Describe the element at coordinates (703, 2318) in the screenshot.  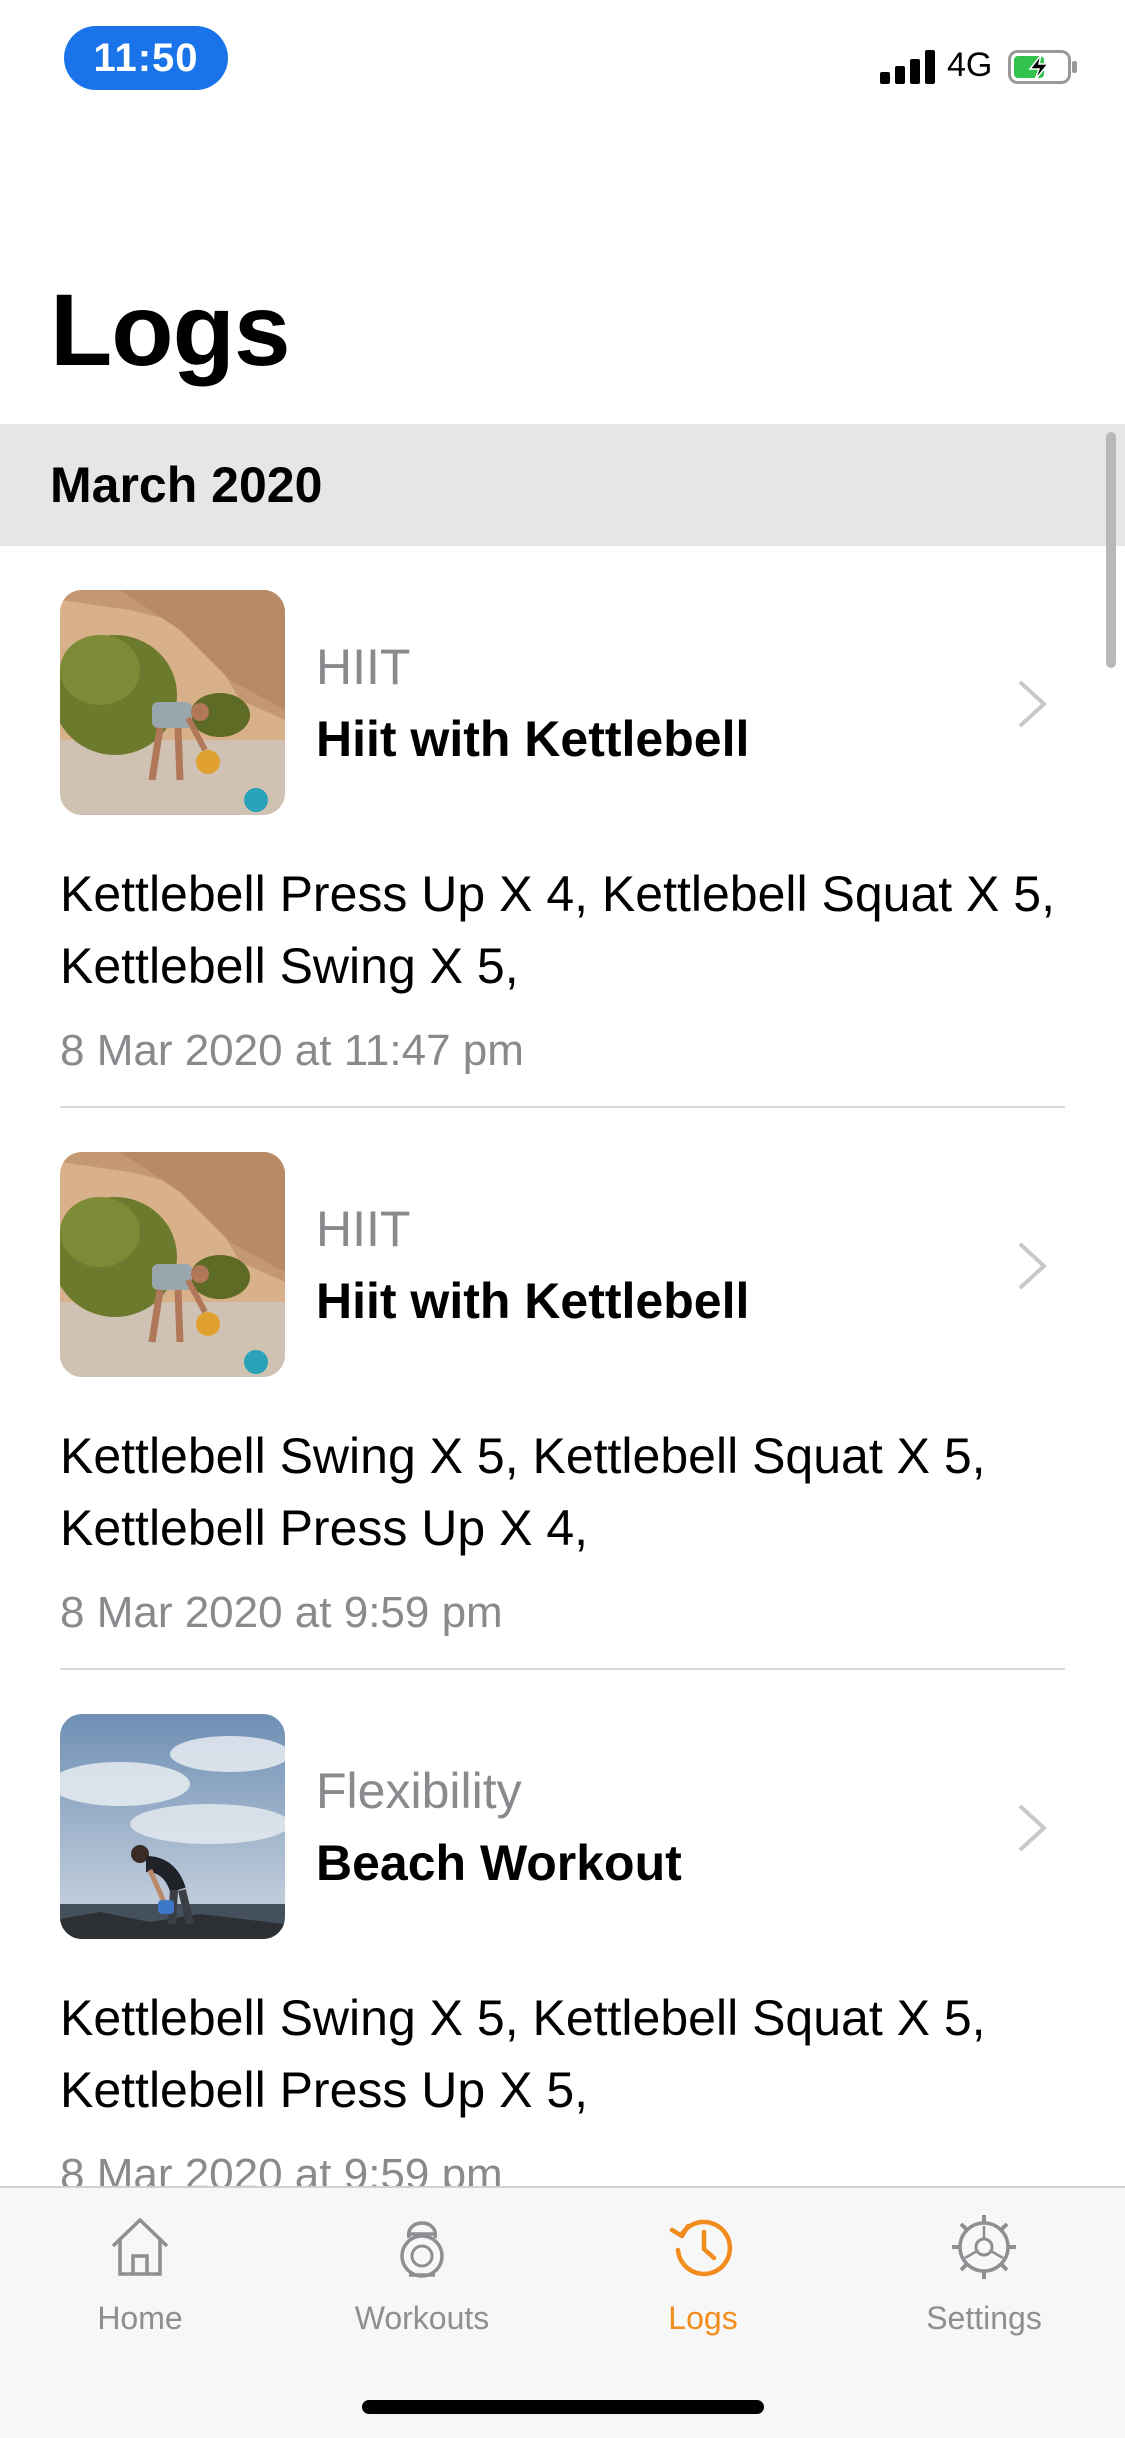
I see `tab-label: Logs` at that location.